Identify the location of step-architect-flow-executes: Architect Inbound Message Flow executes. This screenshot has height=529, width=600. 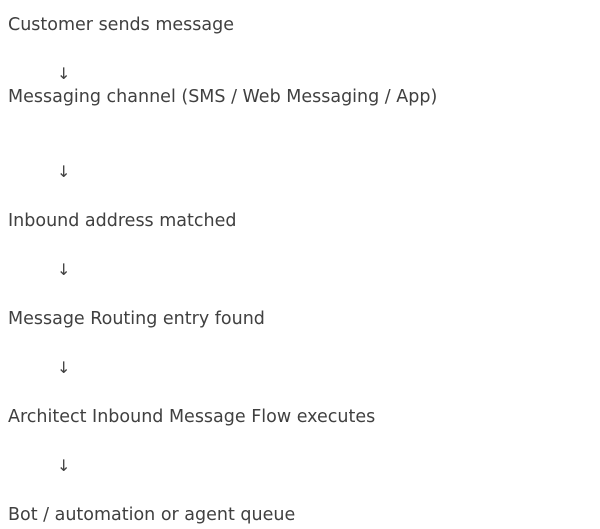
(192, 417).